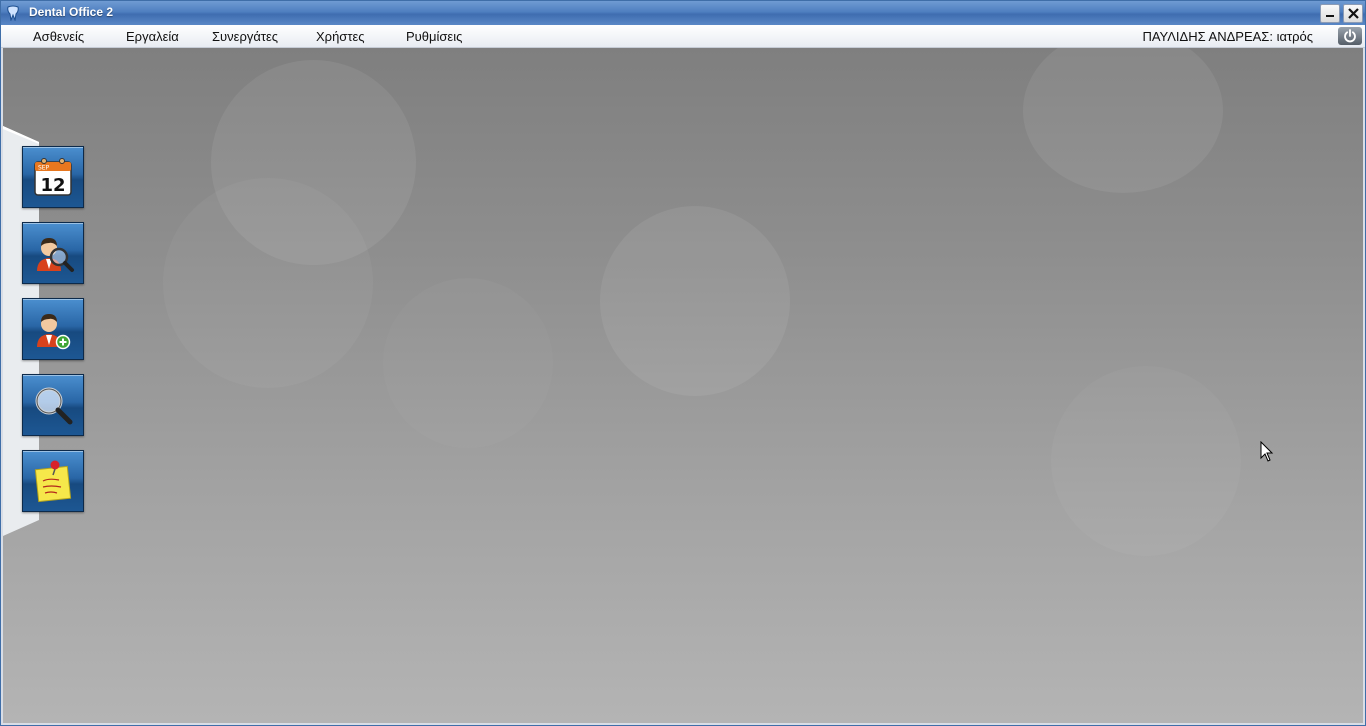 This screenshot has width=1366, height=726. I want to click on power-icon, so click(1350, 36).